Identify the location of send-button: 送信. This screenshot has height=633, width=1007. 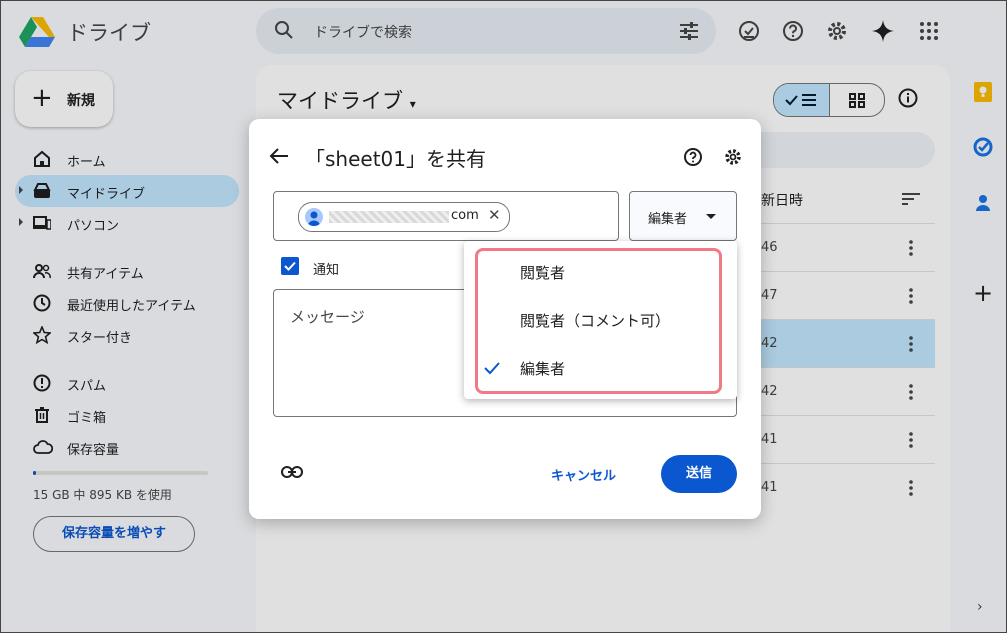
(699, 474).